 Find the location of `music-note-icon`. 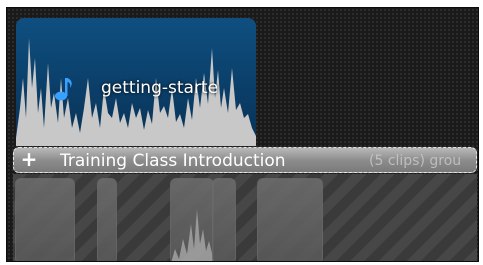

music-note-icon is located at coordinates (63, 89).